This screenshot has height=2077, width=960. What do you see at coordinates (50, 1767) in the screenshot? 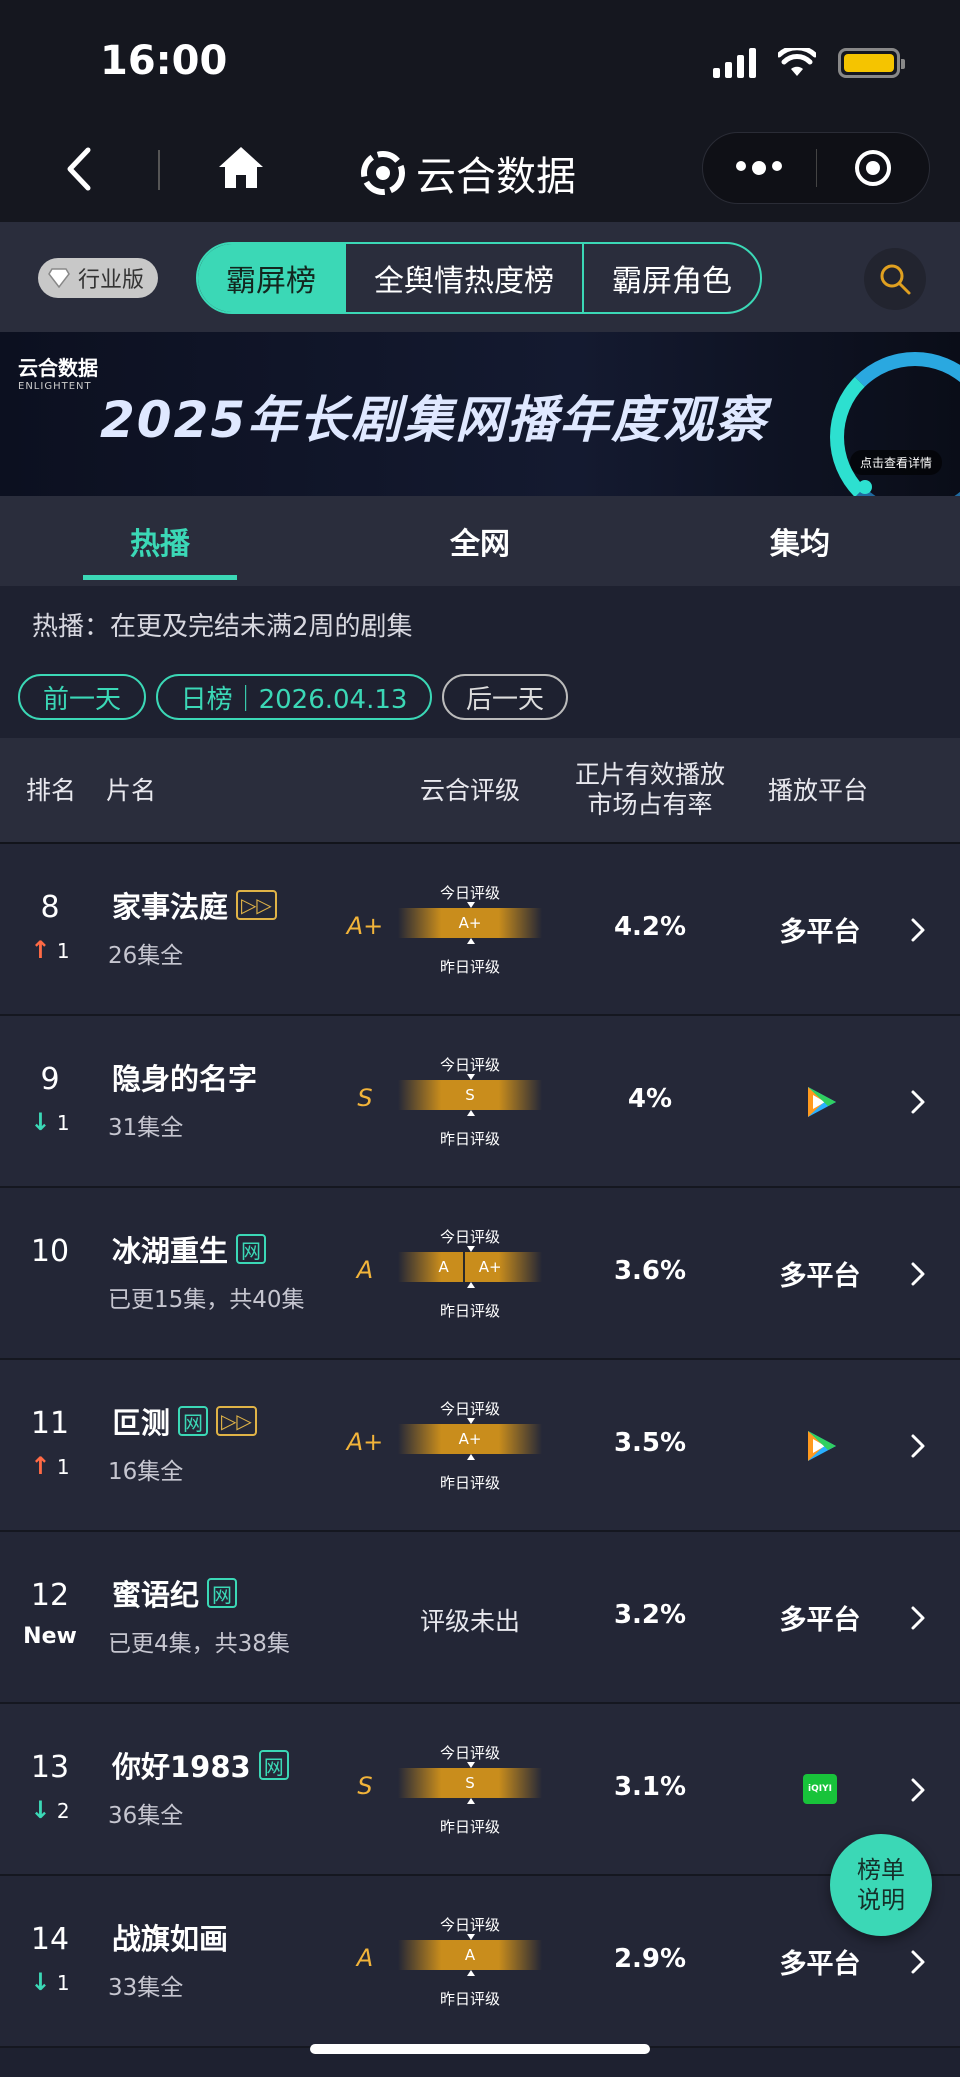
I see `rank-number: 13` at bounding box center [50, 1767].